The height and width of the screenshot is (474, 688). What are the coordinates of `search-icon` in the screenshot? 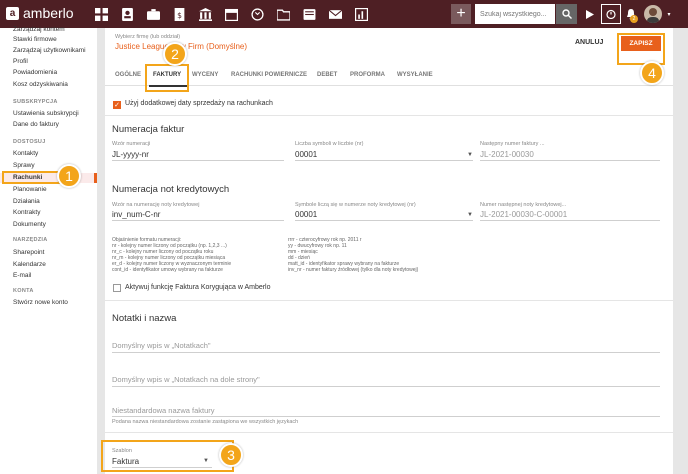 It's located at (566, 14).